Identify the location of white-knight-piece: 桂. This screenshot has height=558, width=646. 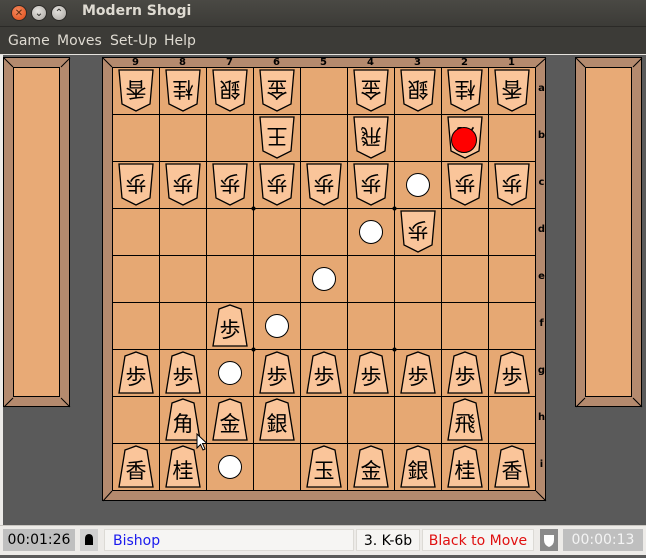
(183, 90).